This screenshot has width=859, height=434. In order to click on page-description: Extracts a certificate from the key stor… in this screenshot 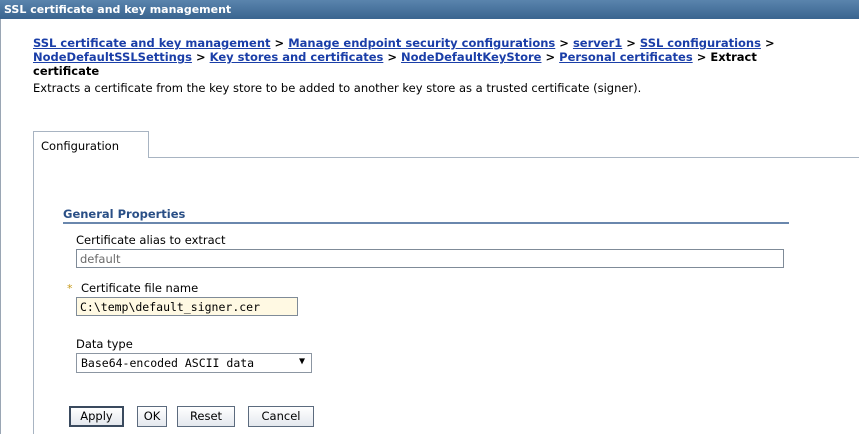, I will do `click(337, 88)`.